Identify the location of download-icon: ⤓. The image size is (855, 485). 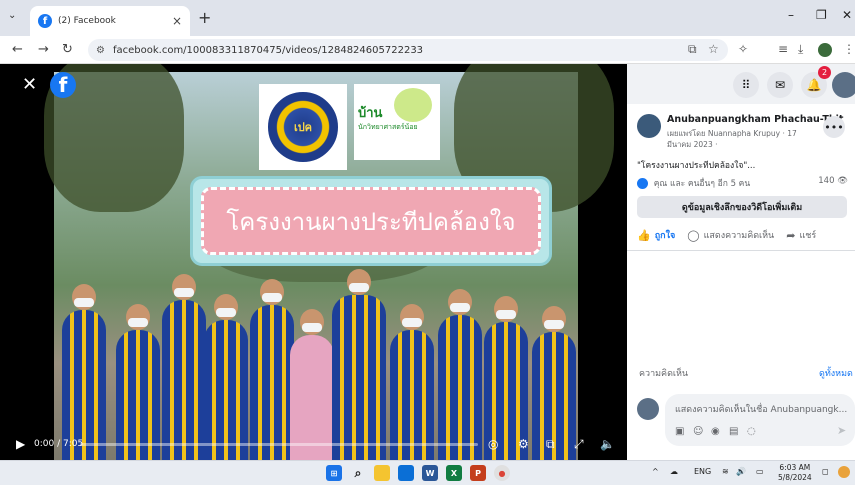
(800, 49).